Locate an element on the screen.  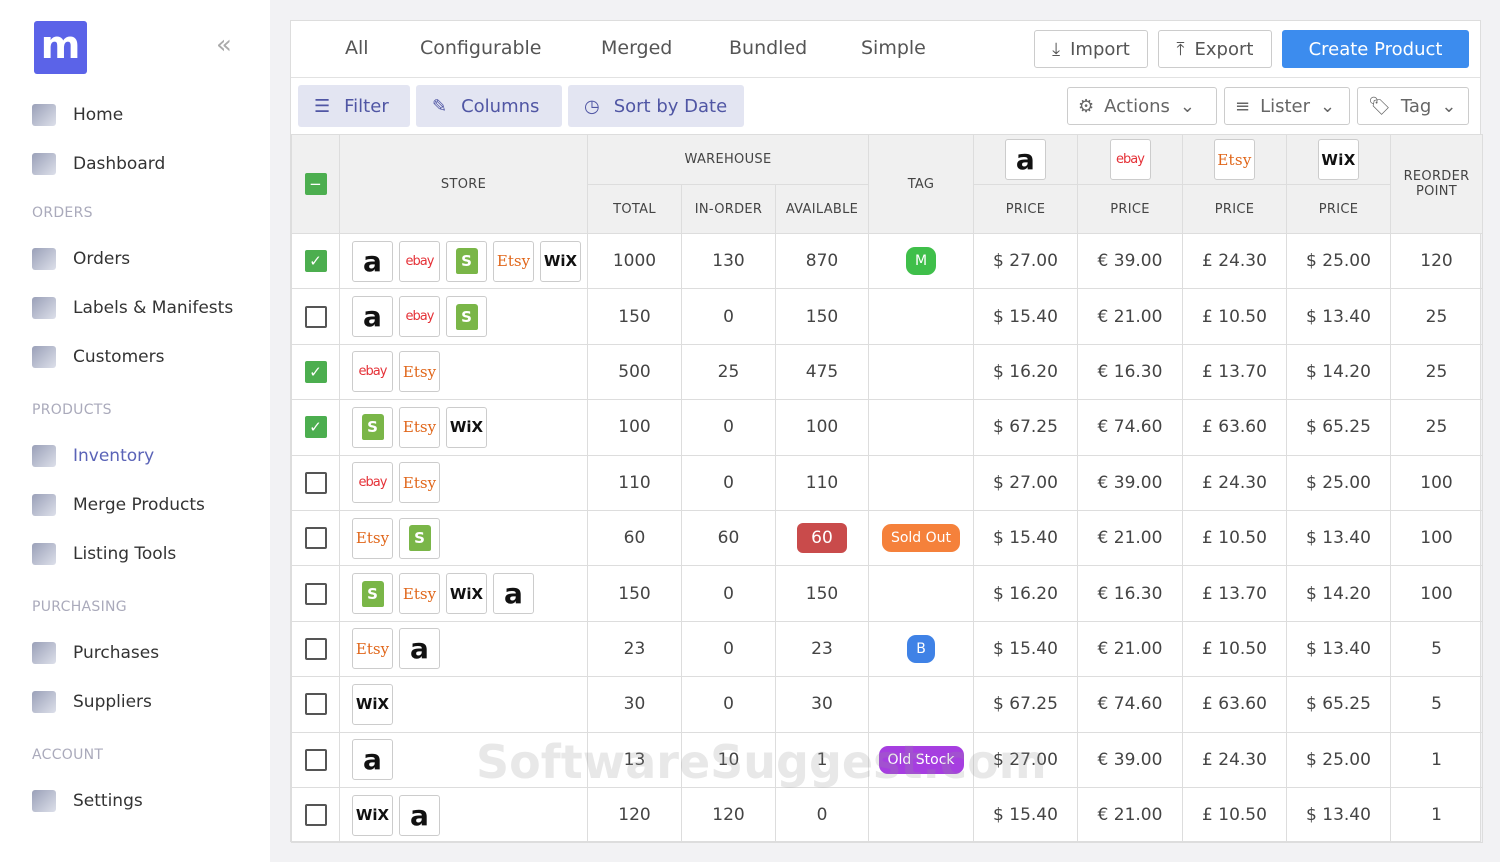
import-button: ⤓ Import is located at coordinates (1091, 49).